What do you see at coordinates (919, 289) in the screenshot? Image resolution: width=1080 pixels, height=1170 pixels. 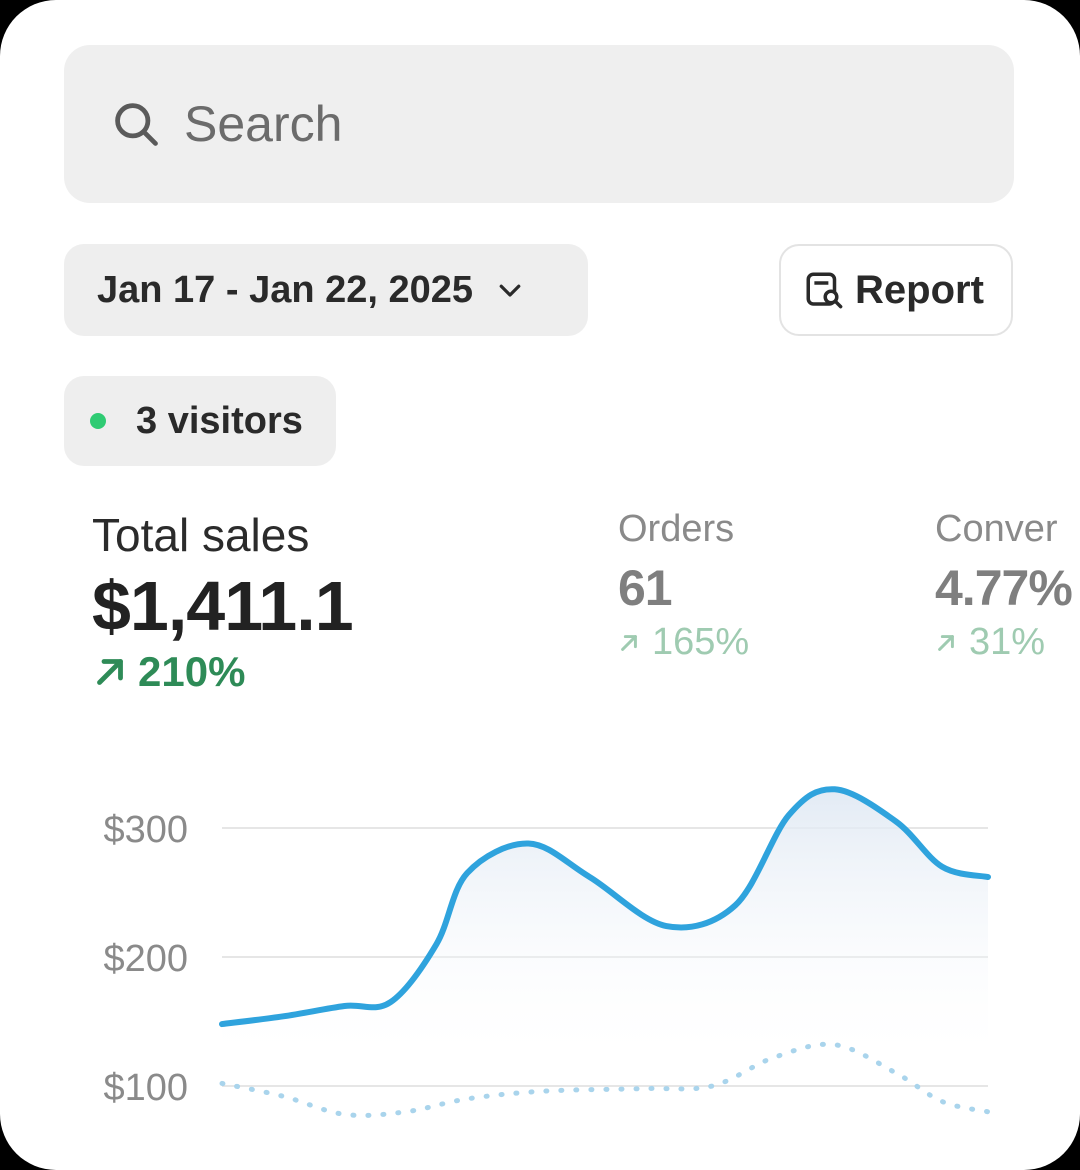 I see `report-button-label: Report` at bounding box center [919, 289].